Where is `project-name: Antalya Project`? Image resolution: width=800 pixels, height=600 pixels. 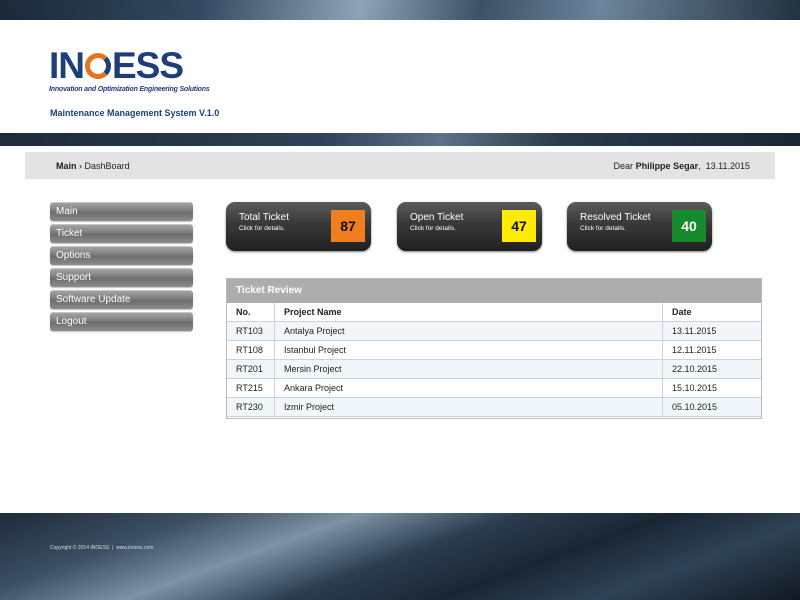
project-name: Antalya Project is located at coordinates (468, 331).